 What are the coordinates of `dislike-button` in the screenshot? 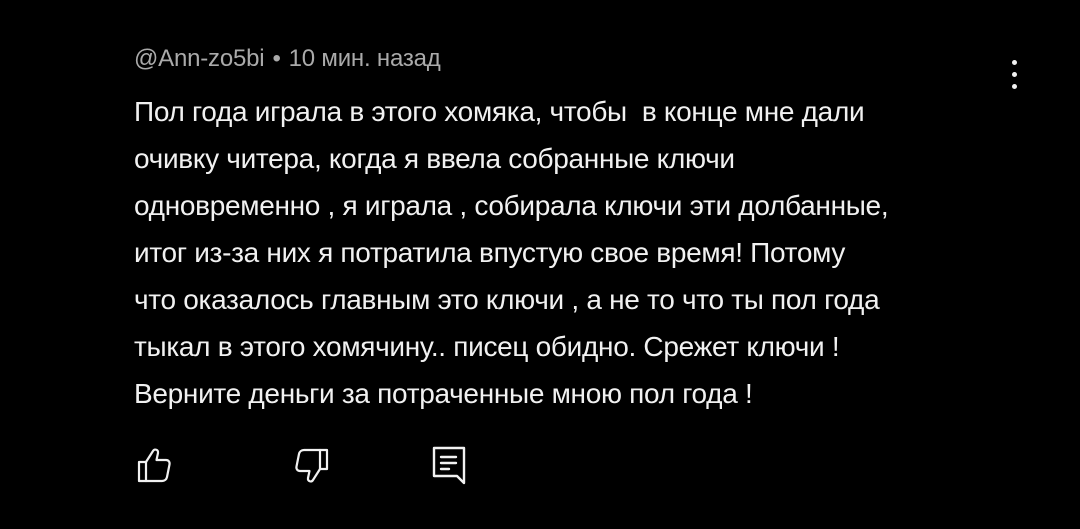 It's located at (311, 465).